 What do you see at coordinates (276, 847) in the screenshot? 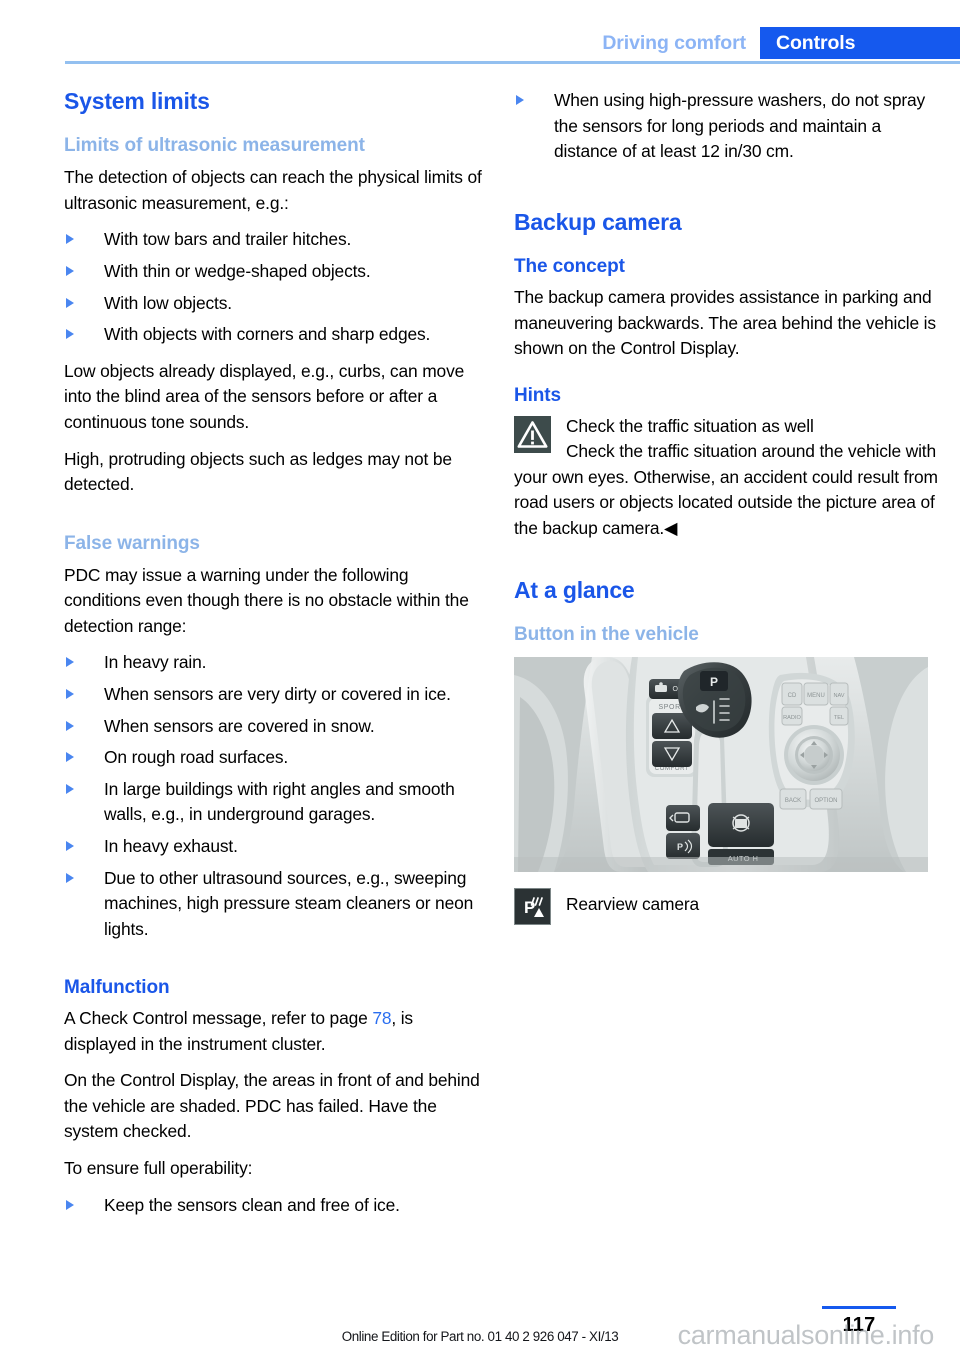
I see `list-item: In heavy exhaust.` at bounding box center [276, 847].